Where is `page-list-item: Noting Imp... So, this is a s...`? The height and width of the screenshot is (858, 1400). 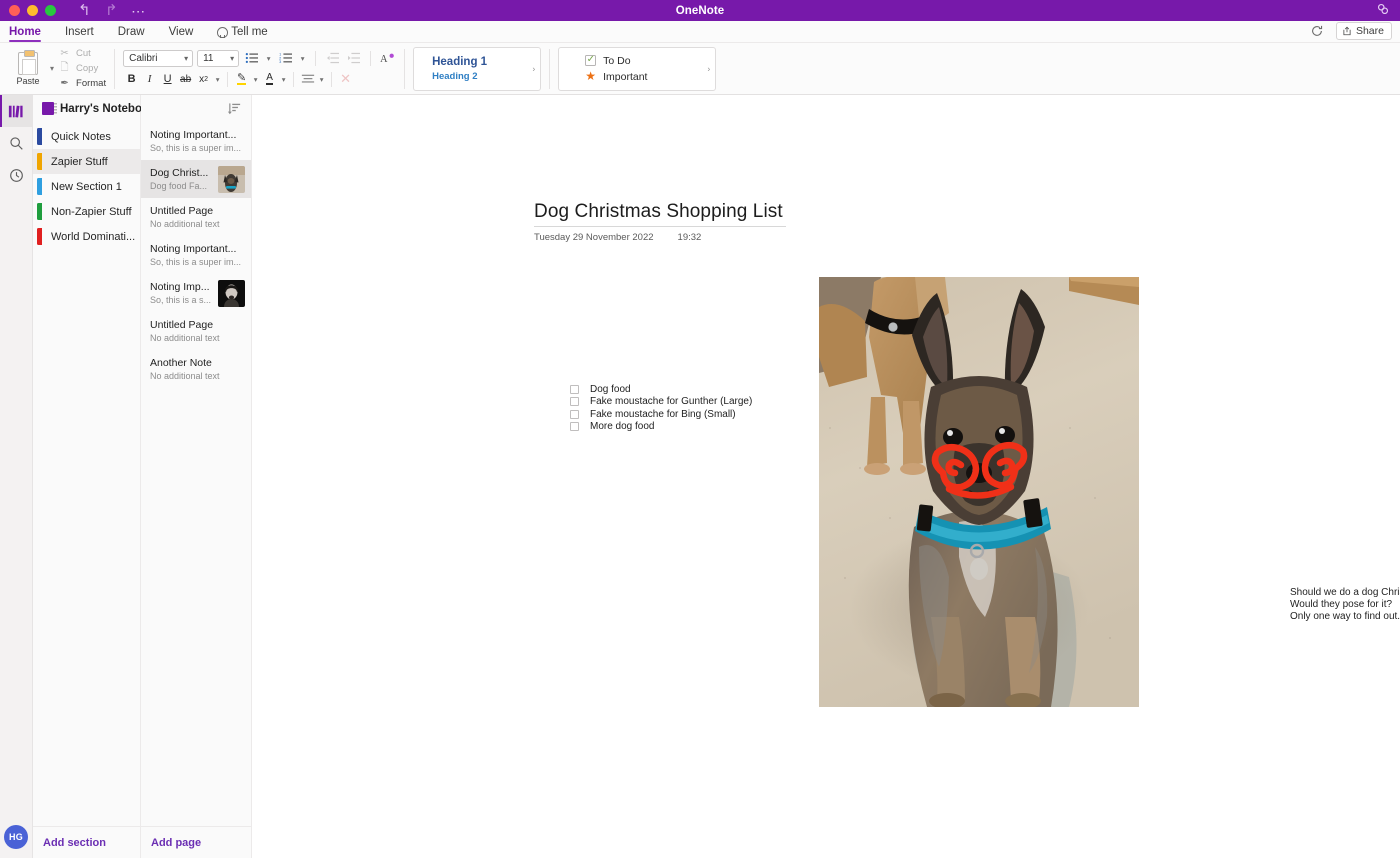 page-list-item: Noting Imp... So, this is a s... is located at coordinates (196, 293).